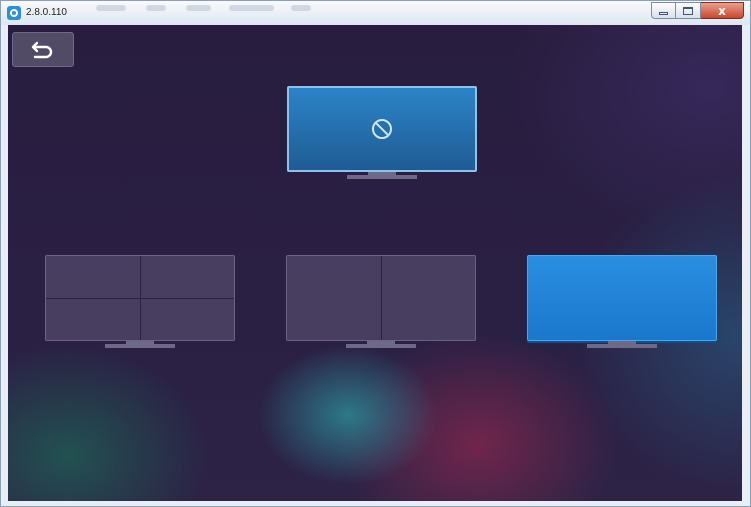 This screenshot has height=507, width=751. I want to click on monitor-dual-layout, so click(381, 304).